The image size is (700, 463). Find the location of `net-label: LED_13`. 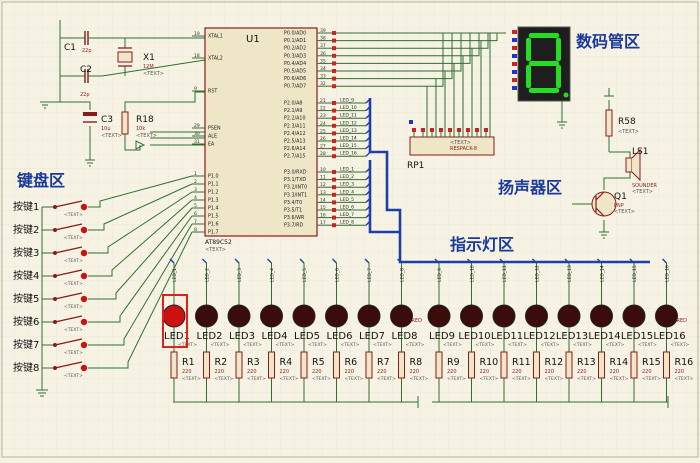

net-label: LED_13 is located at coordinates (348, 131).